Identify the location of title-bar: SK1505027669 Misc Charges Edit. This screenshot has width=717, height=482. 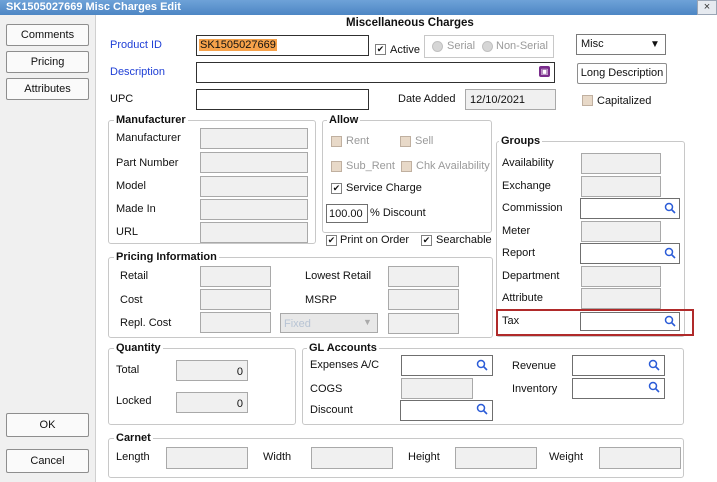
(358, 7).